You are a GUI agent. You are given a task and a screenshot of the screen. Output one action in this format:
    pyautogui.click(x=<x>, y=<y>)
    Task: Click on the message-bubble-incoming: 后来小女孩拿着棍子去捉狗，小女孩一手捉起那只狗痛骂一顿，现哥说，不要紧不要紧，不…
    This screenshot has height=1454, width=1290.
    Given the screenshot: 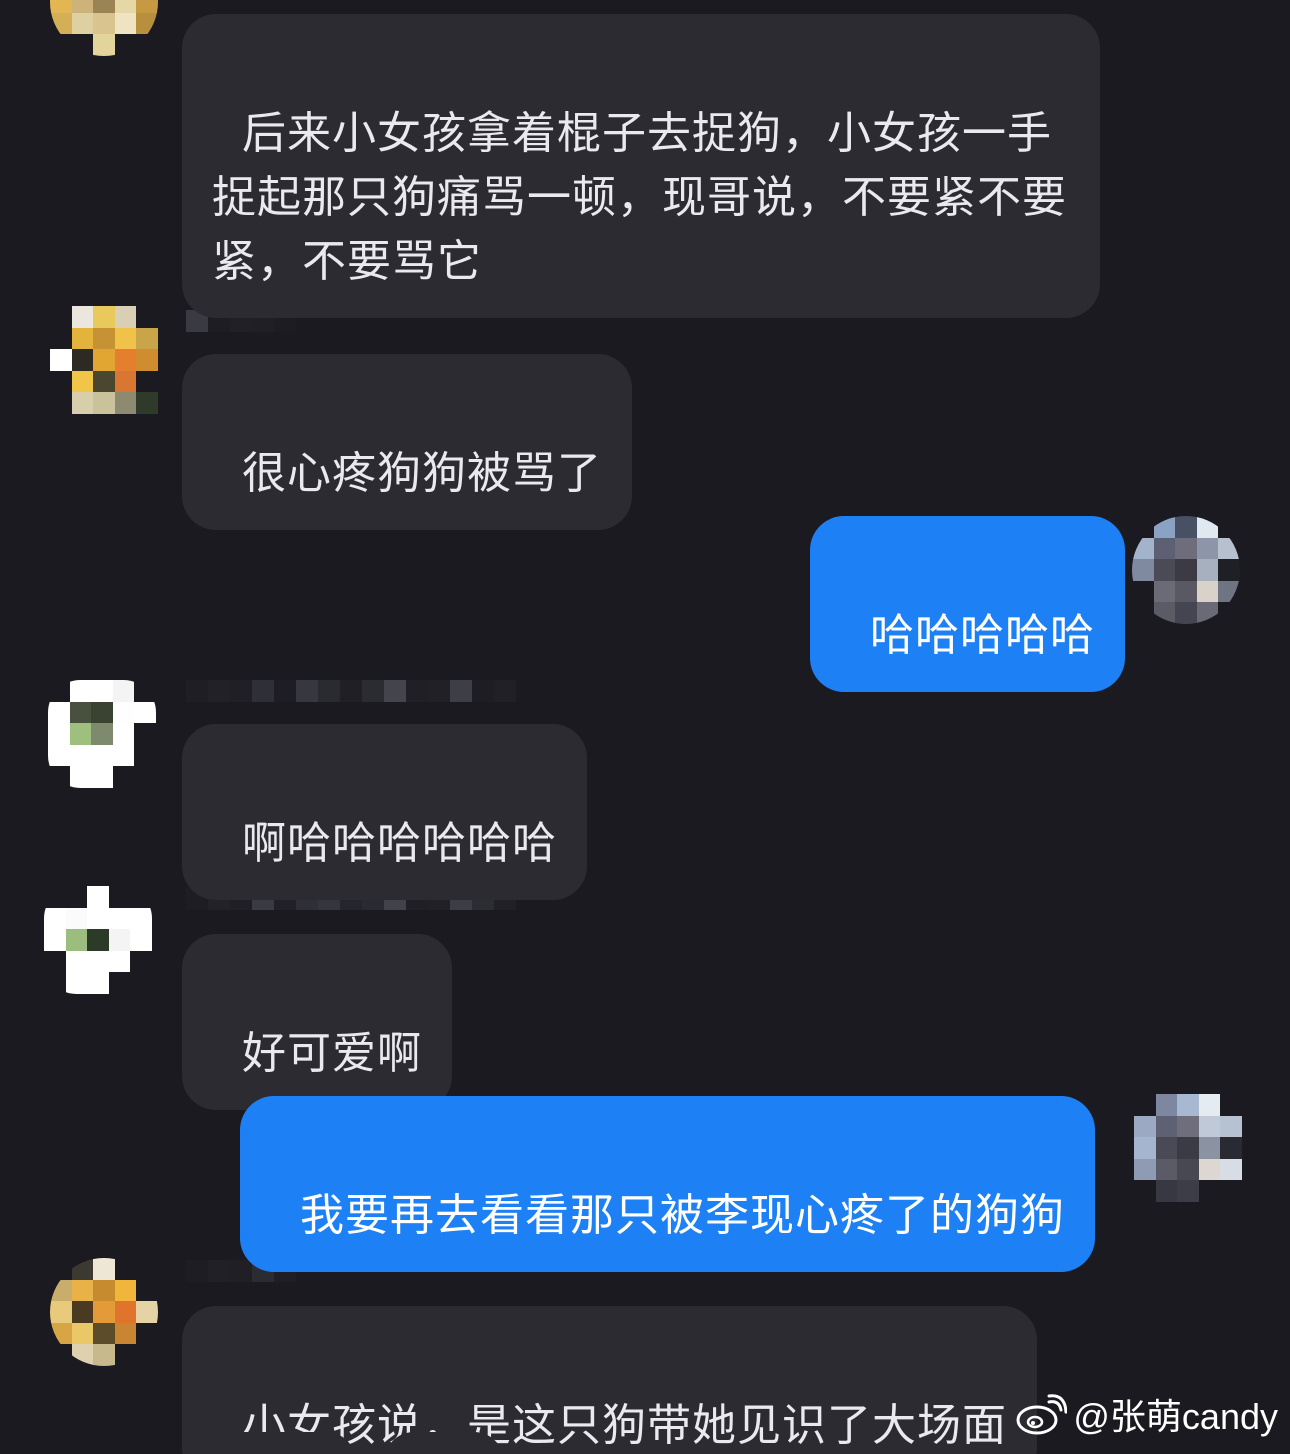 What is the action you would take?
    pyautogui.click(x=641, y=166)
    